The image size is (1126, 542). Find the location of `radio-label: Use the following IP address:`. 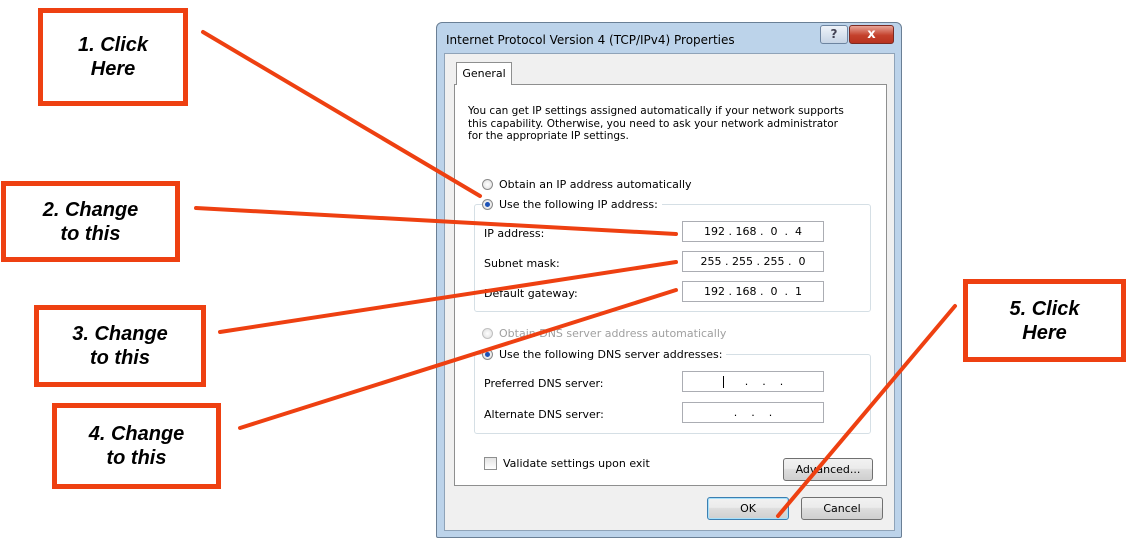

radio-label: Use the following IP address: is located at coordinates (578, 204).